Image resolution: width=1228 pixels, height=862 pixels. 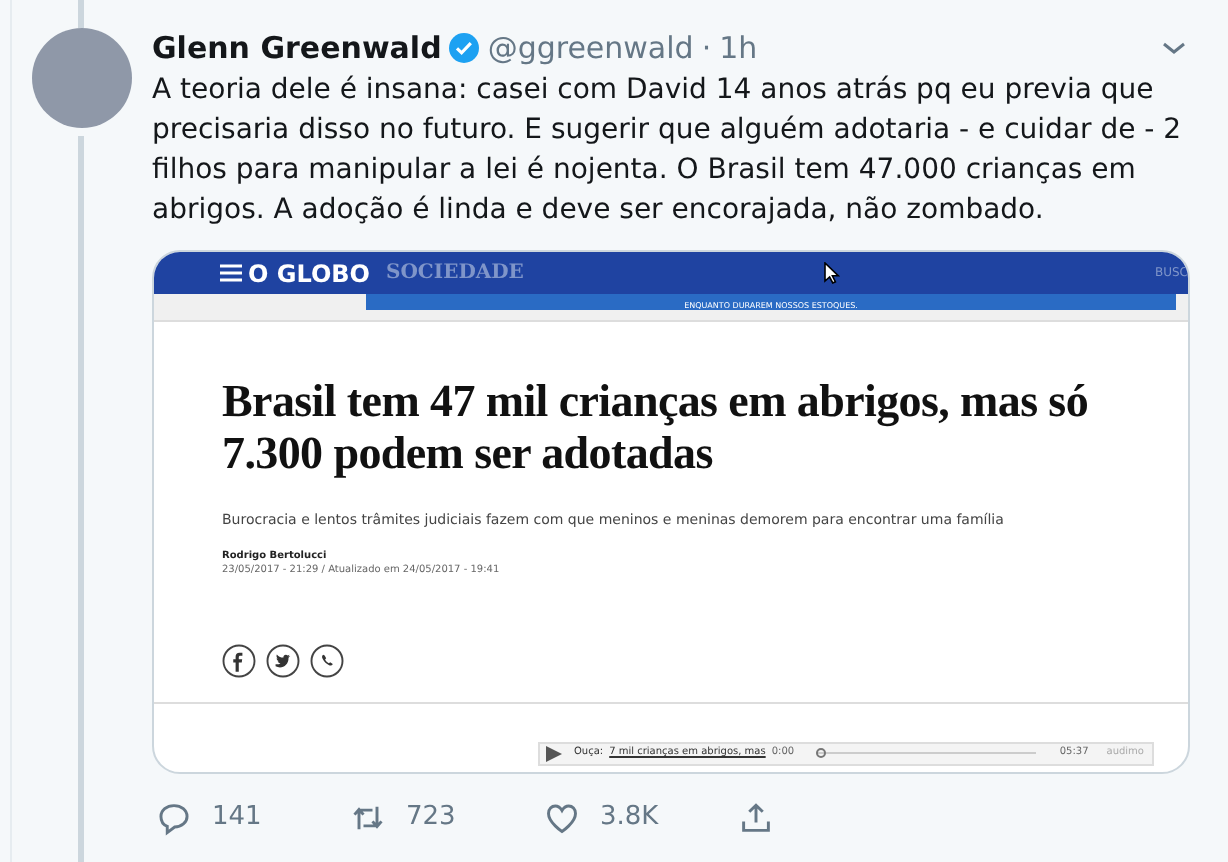 I want to click on heart-icon, so click(x=562, y=817).